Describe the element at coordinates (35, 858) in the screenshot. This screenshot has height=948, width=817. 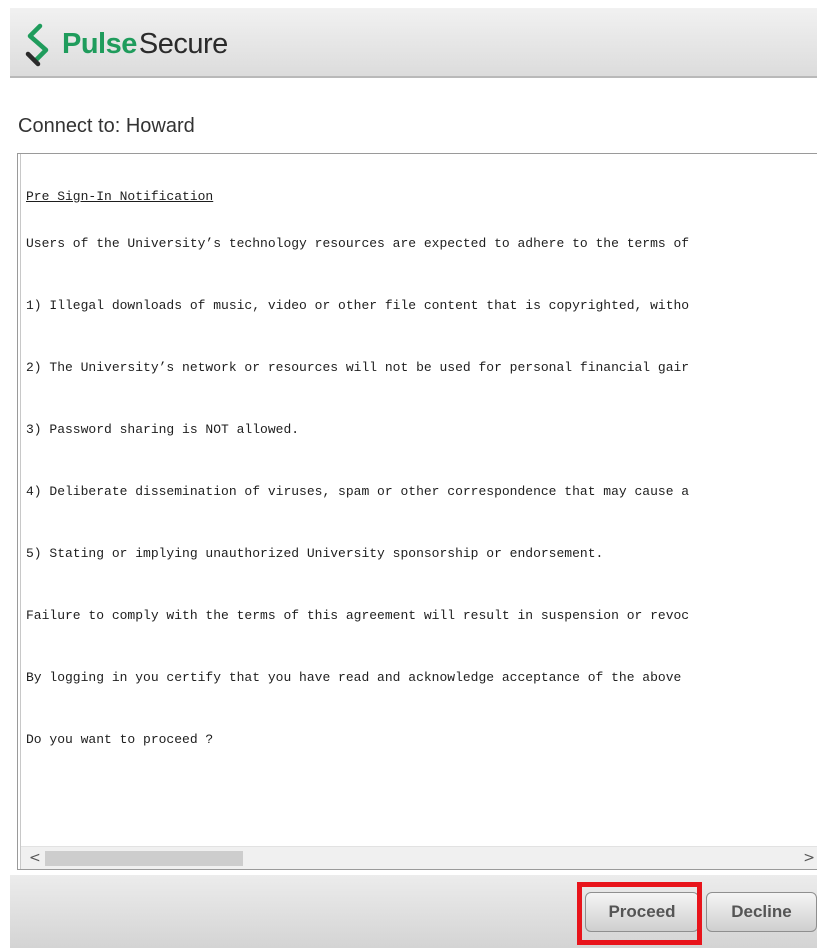
I see `scroll-left-icon: <` at that location.